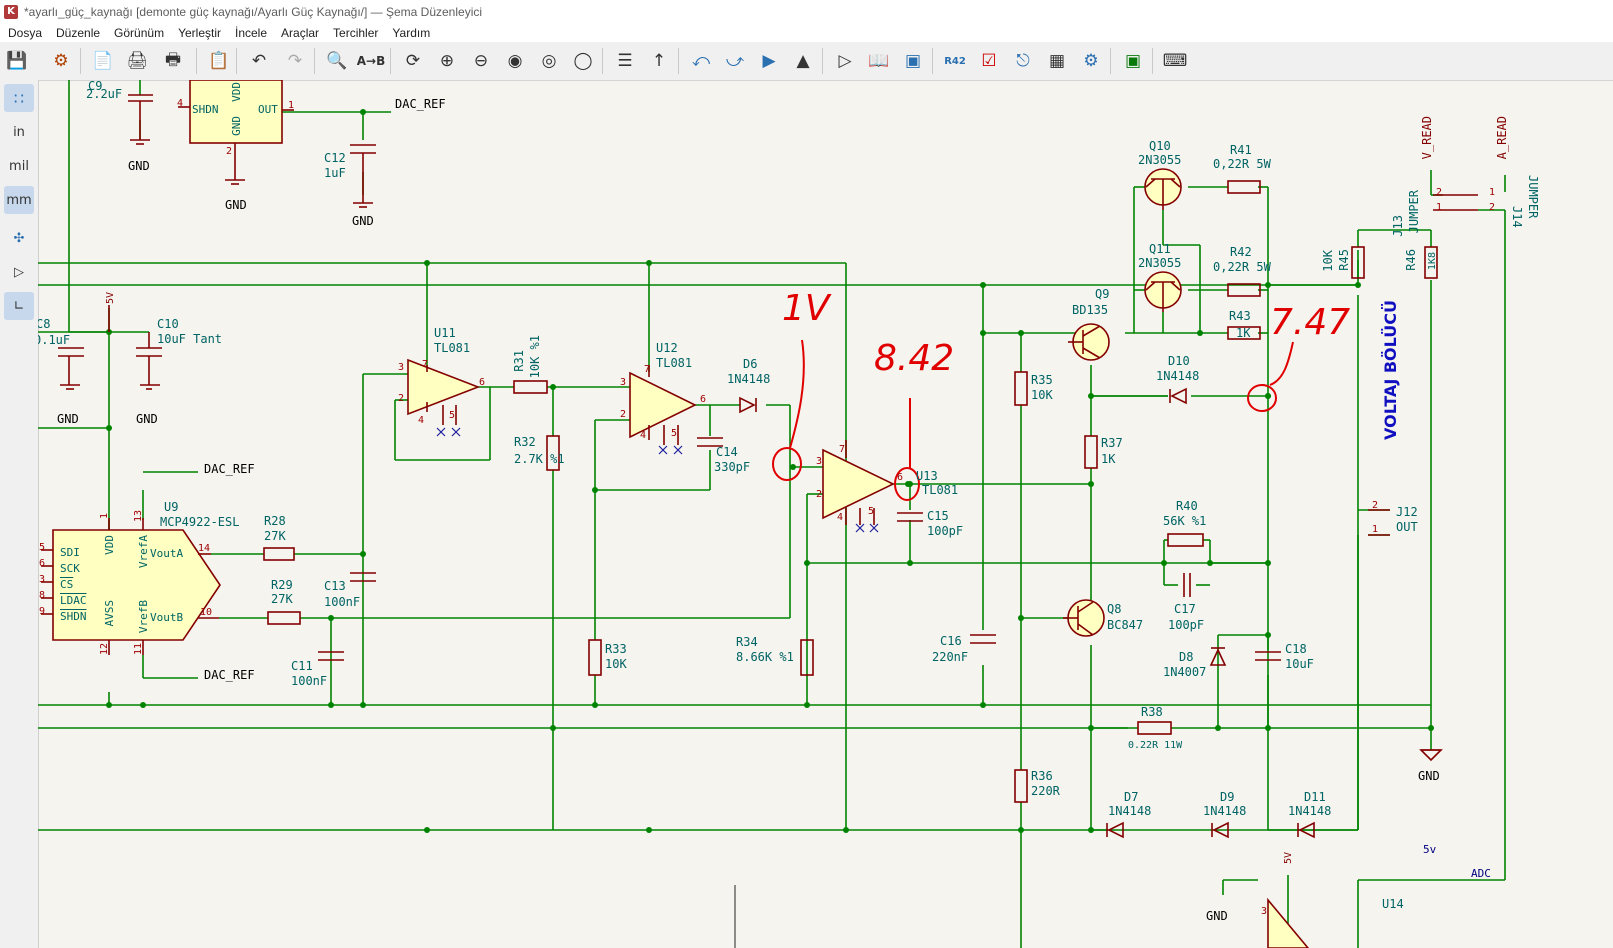 This screenshot has width=1613, height=948. I want to click on symbol-fields-table-icon: ▦, so click(1057, 61).